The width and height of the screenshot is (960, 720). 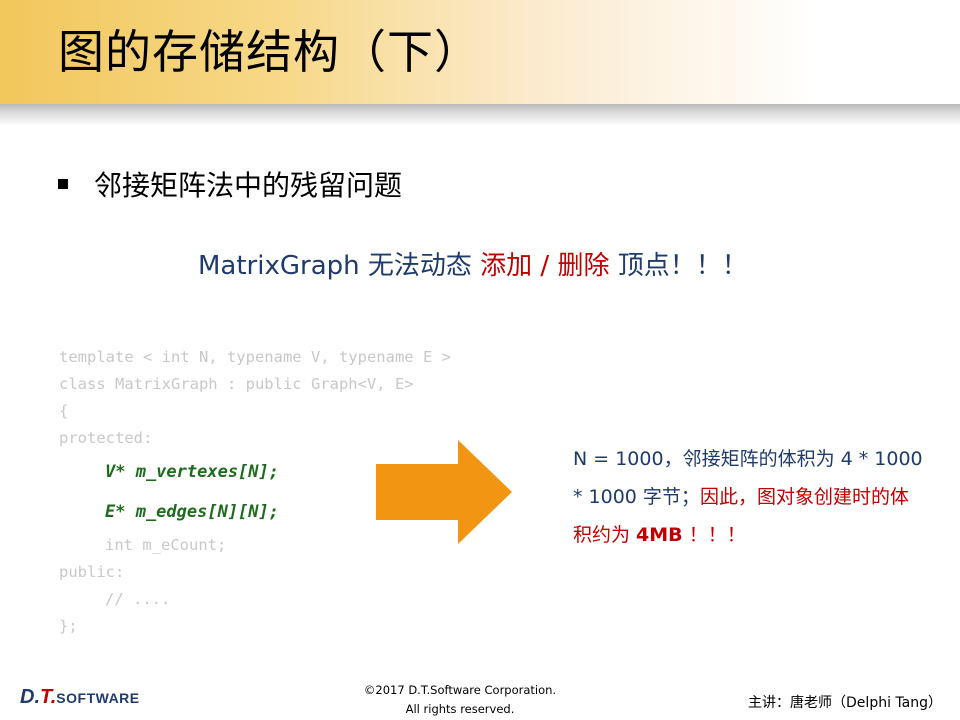 What do you see at coordinates (845, 703) in the screenshot?
I see `lecturer-credit: 主讲：唐老师（Delphi Tang）` at bounding box center [845, 703].